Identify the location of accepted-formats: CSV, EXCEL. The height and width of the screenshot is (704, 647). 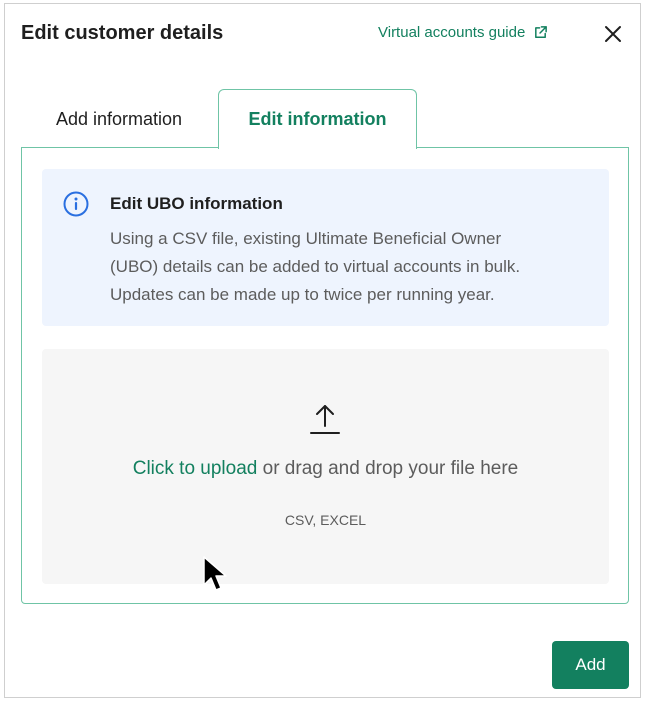
(325, 520).